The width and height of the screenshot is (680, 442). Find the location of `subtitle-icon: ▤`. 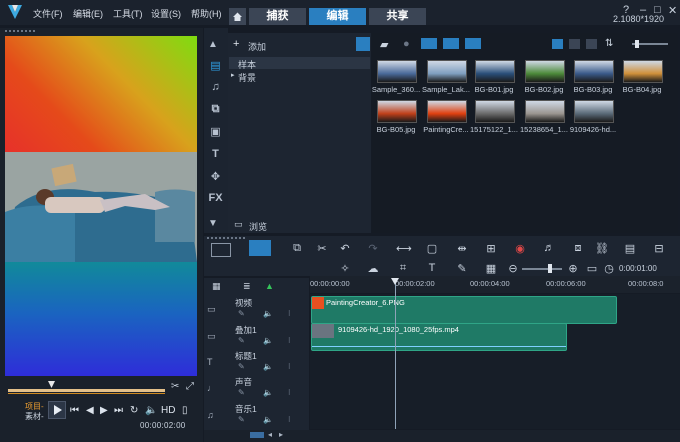

subtitle-icon: ▤ is located at coordinates (630, 249).